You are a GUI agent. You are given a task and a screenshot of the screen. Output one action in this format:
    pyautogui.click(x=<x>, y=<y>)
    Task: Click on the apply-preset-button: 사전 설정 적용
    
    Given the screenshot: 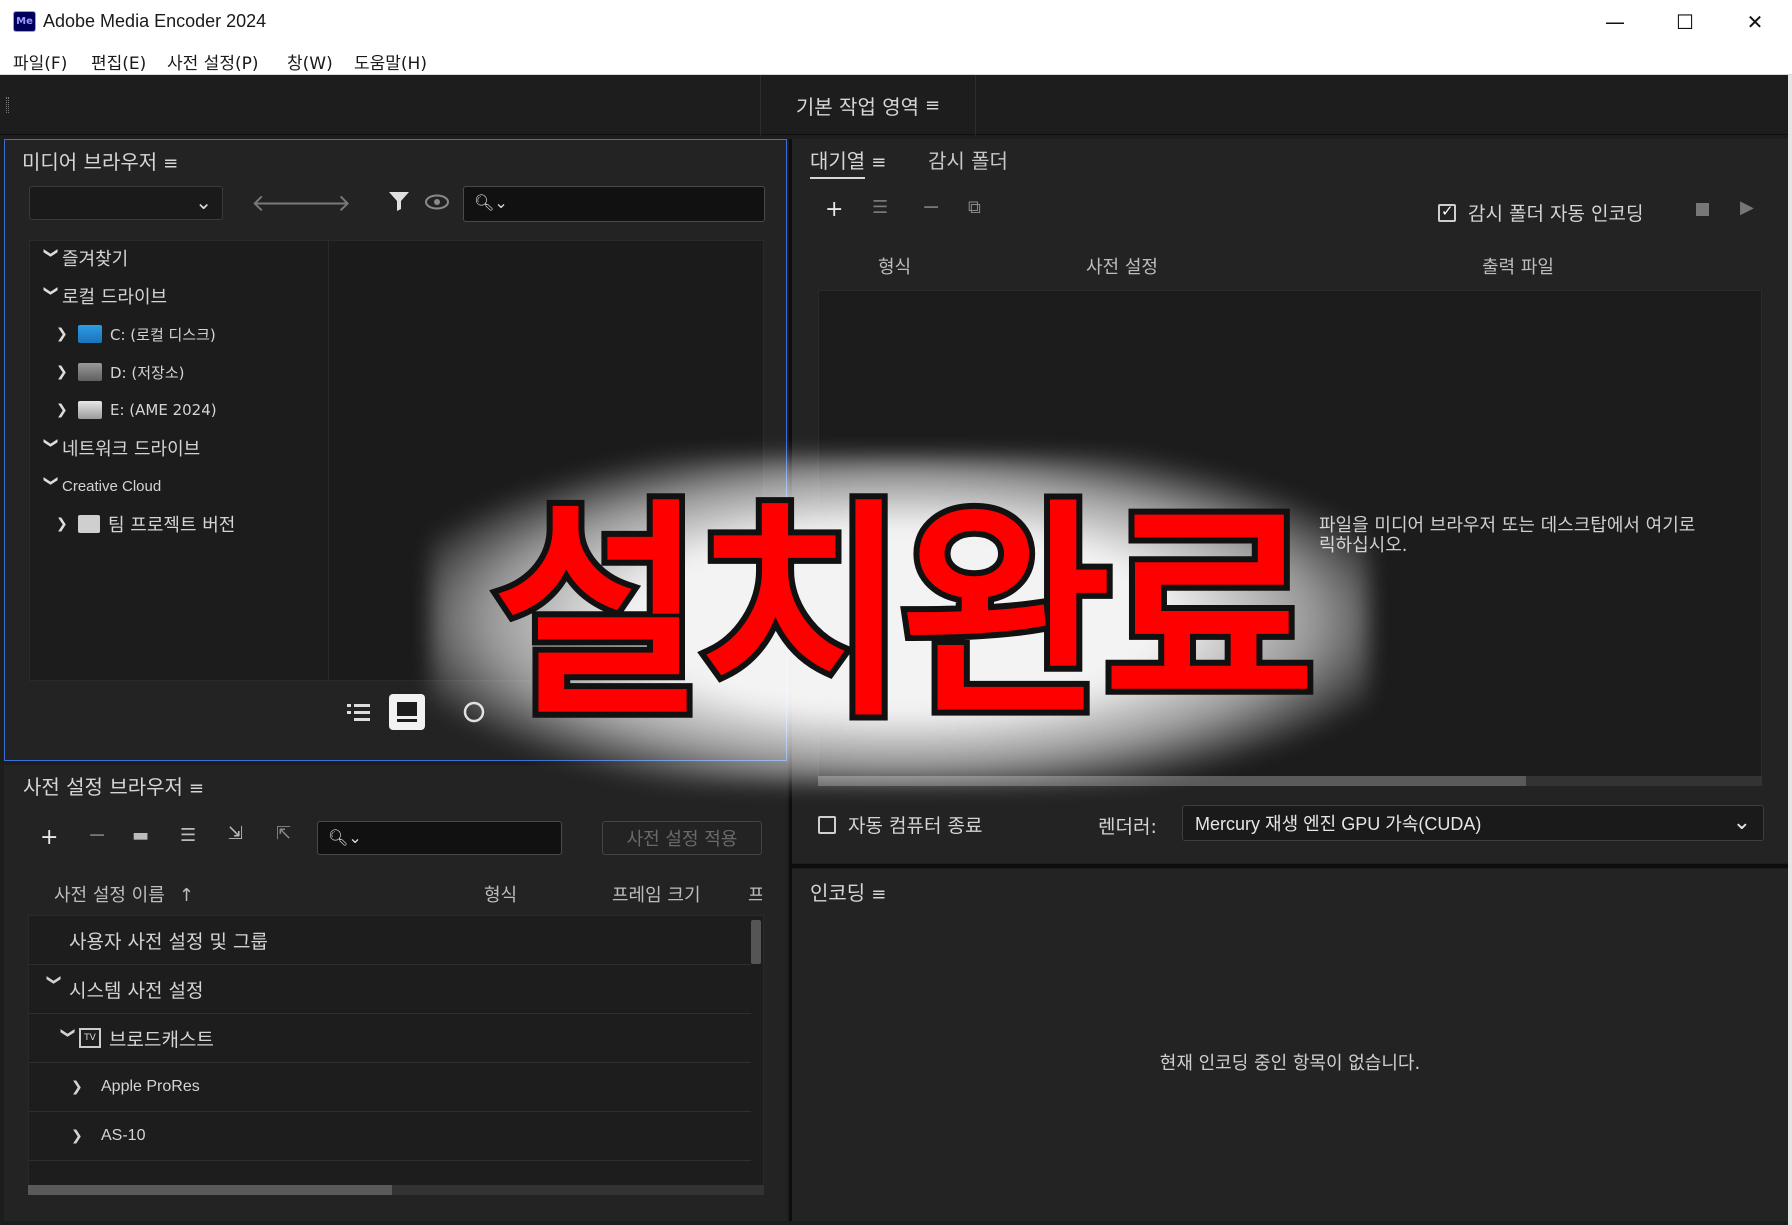 What is the action you would take?
    pyautogui.click(x=682, y=838)
    